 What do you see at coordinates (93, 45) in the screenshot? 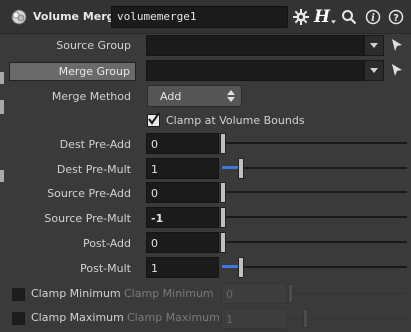
I see `source-group-label: Source Group` at bounding box center [93, 45].